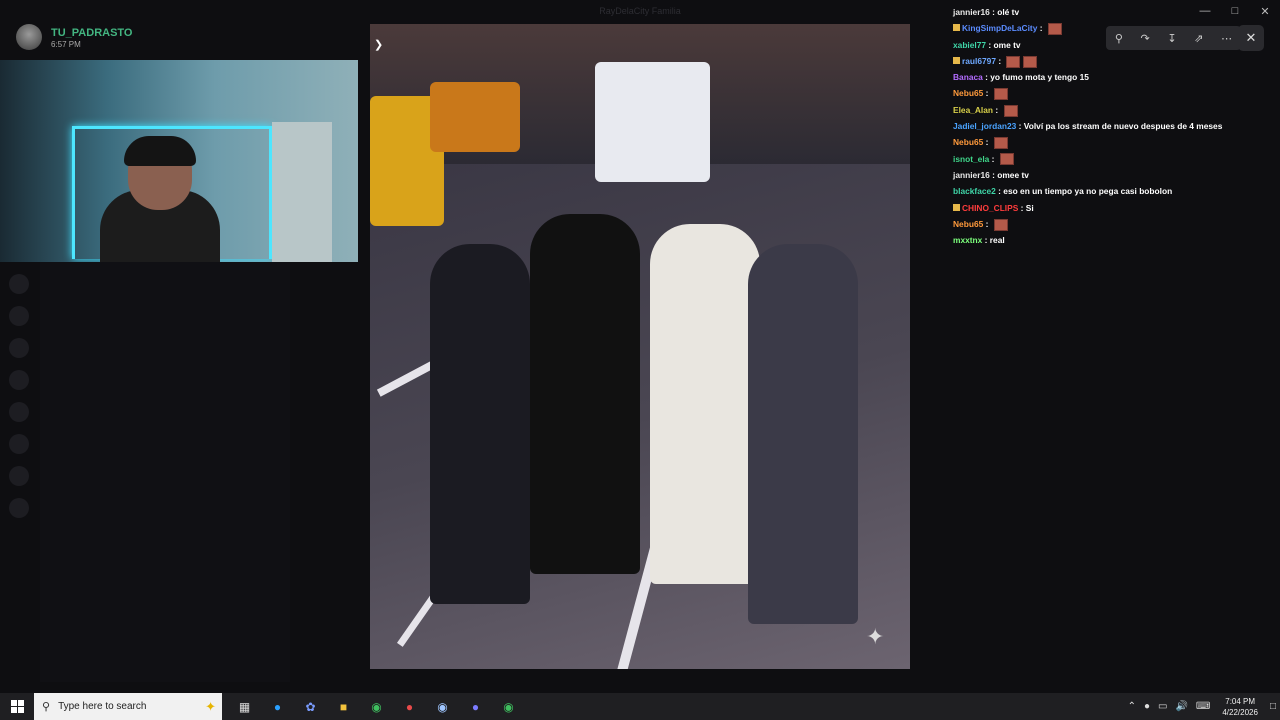 This screenshot has height=720, width=1280. Describe the element at coordinates (973, 110) in the screenshot. I see `chat-username: Elea_Alan` at that location.